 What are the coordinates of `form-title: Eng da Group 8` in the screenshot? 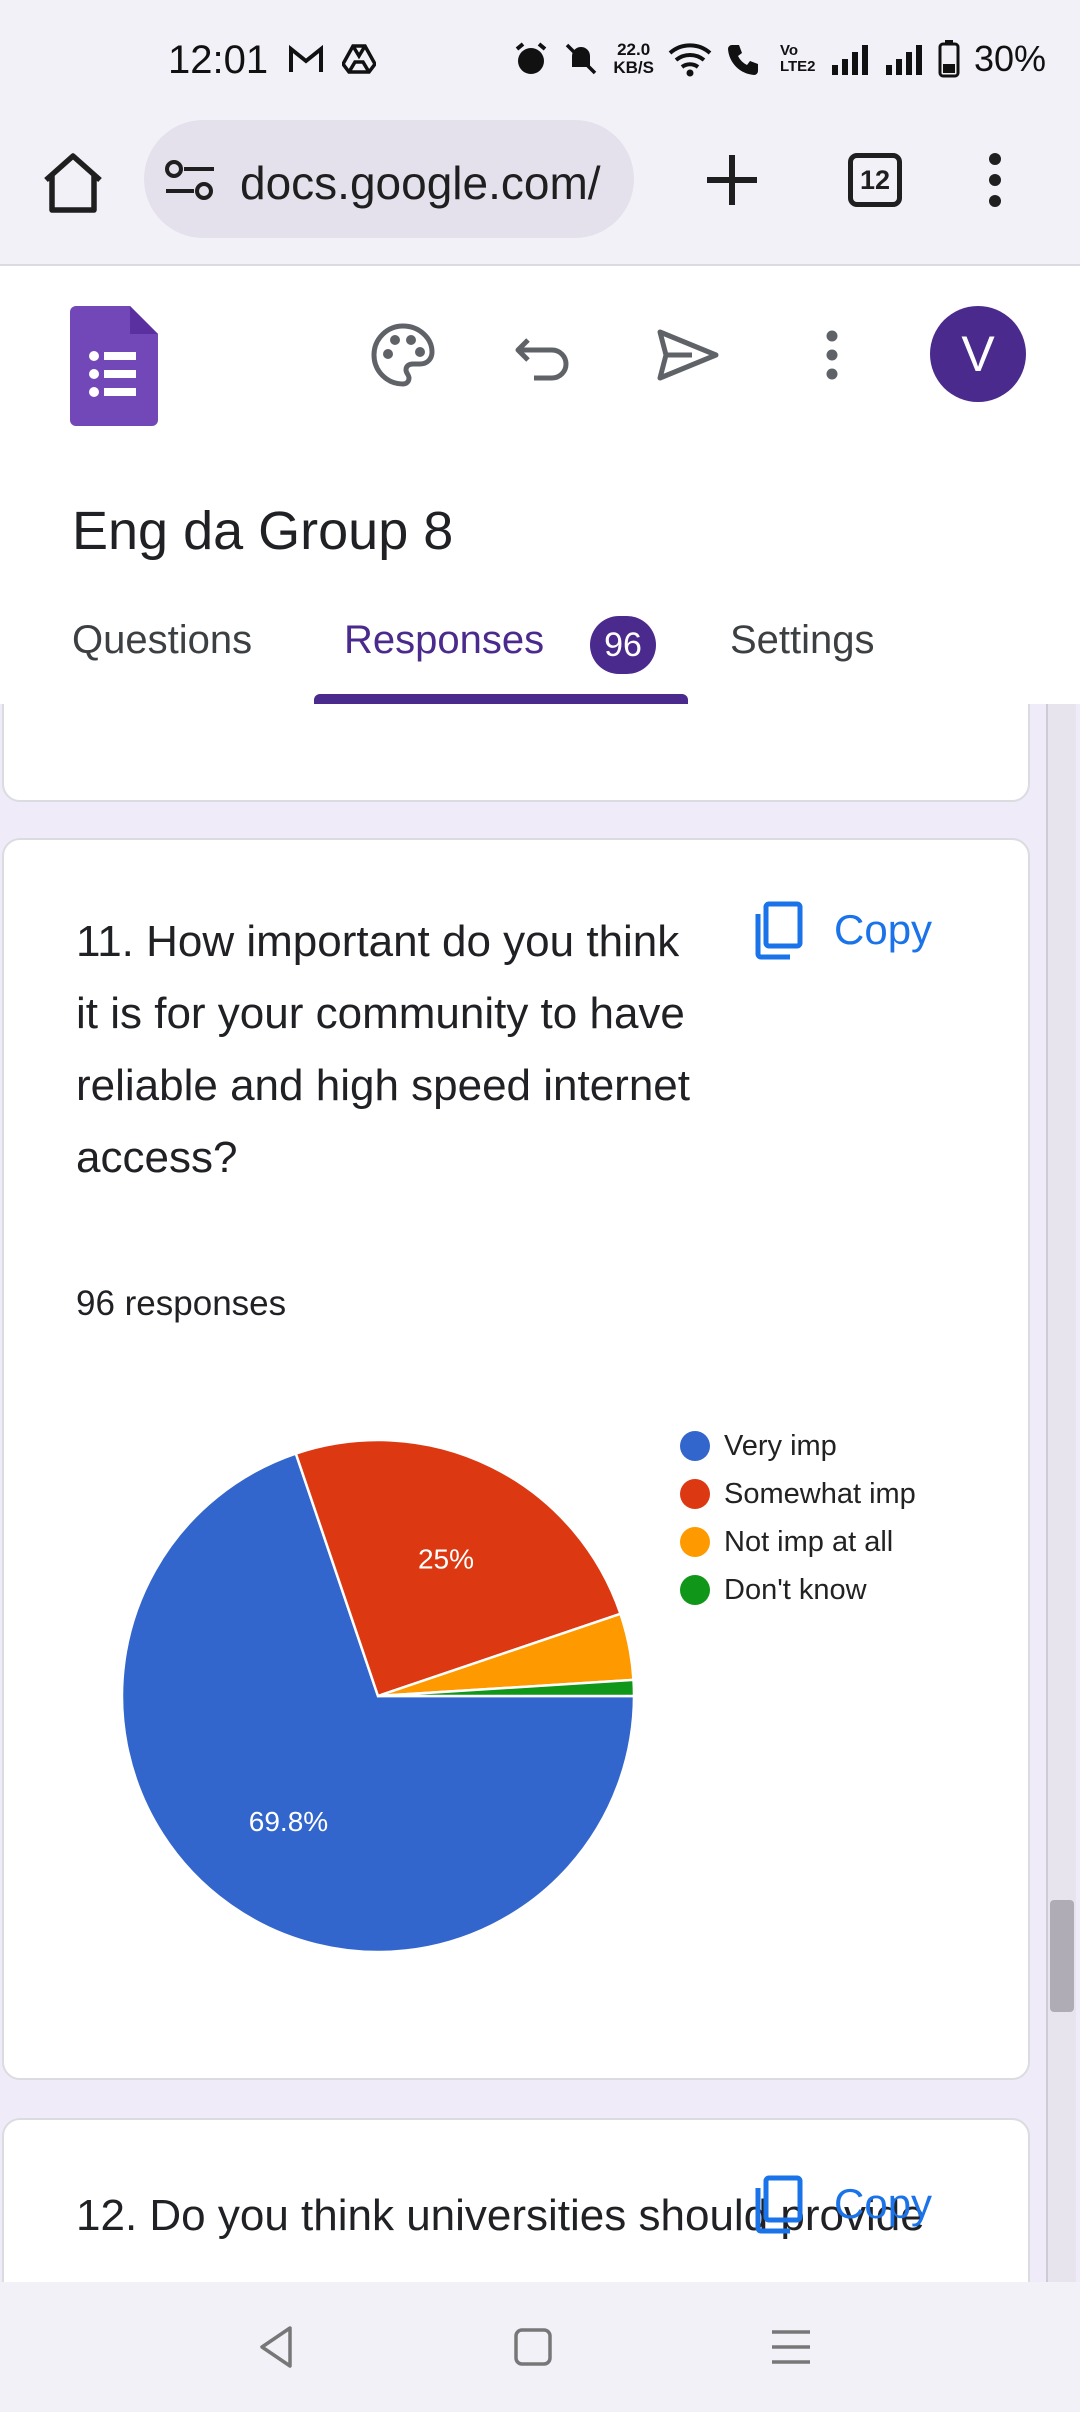 It's located at (263, 531).